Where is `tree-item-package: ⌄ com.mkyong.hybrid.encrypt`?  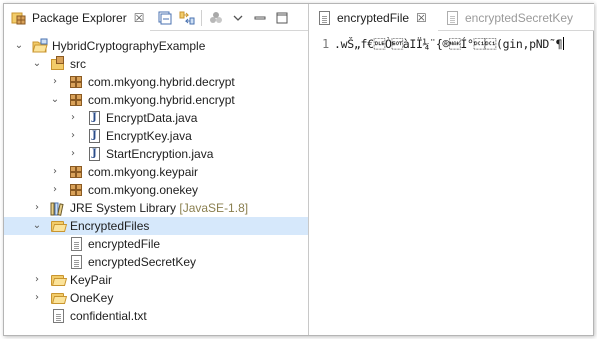 tree-item-package: ⌄ com.mkyong.hybrid.encrypt is located at coordinates (156, 100).